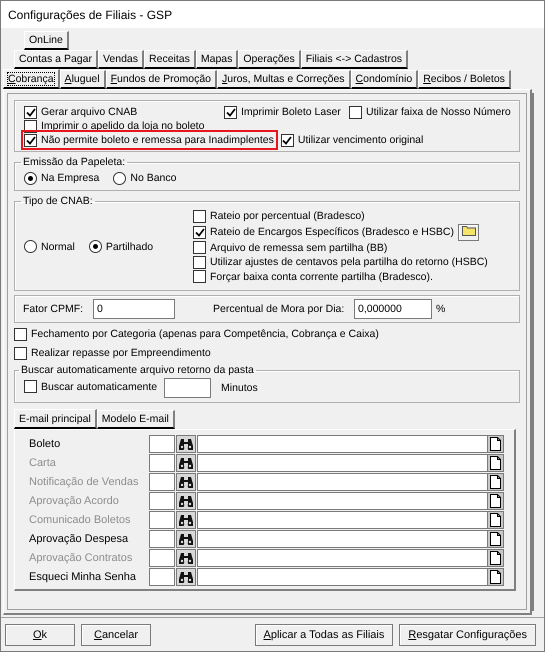 Image resolution: width=545 pixels, height=652 pixels. What do you see at coordinates (83, 79) in the screenshot?
I see `tab: Aluguel` at bounding box center [83, 79].